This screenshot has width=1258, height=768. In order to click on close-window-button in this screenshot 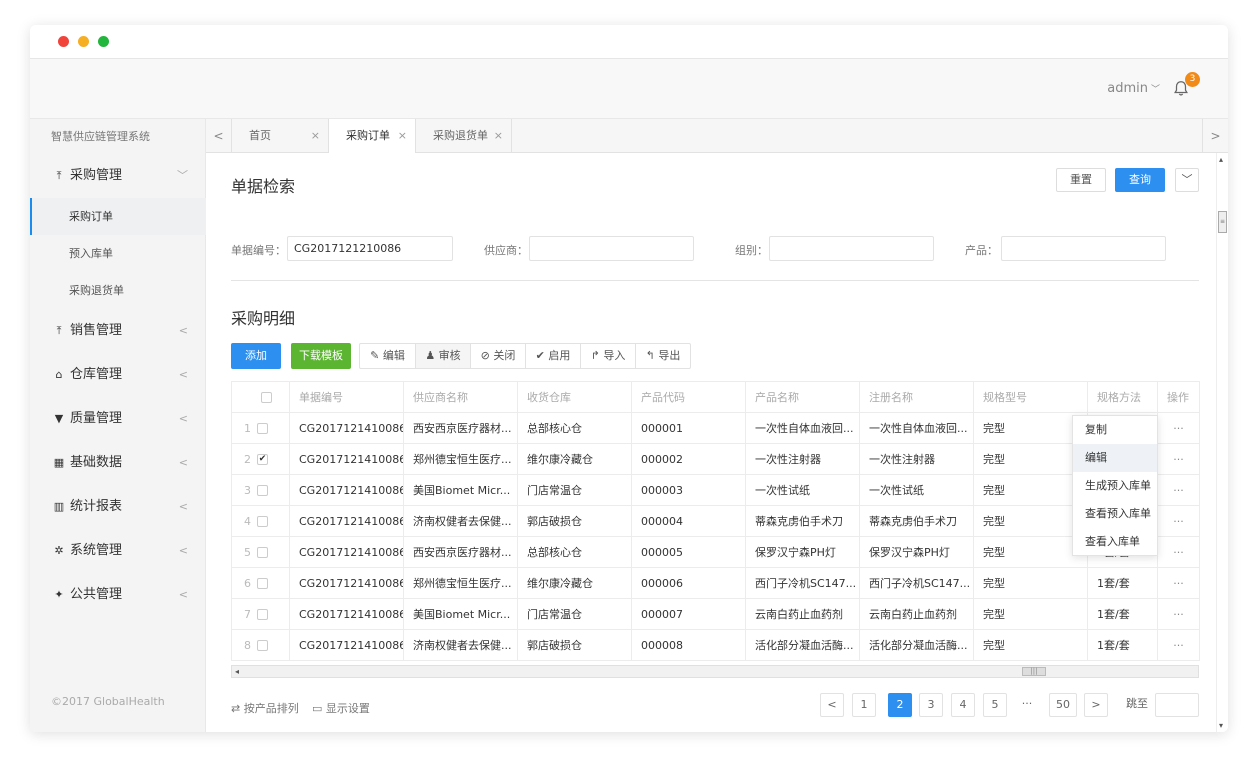, I will do `click(63, 41)`.